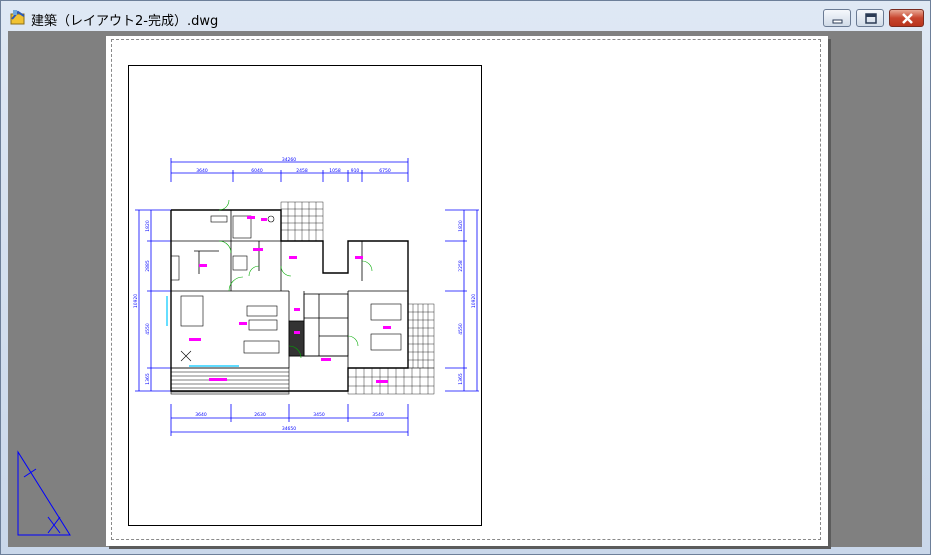  What do you see at coordinates (148, 226) in the screenshot?
I see `dim-left-part-1: 1820` at bounding box center [148, 226].